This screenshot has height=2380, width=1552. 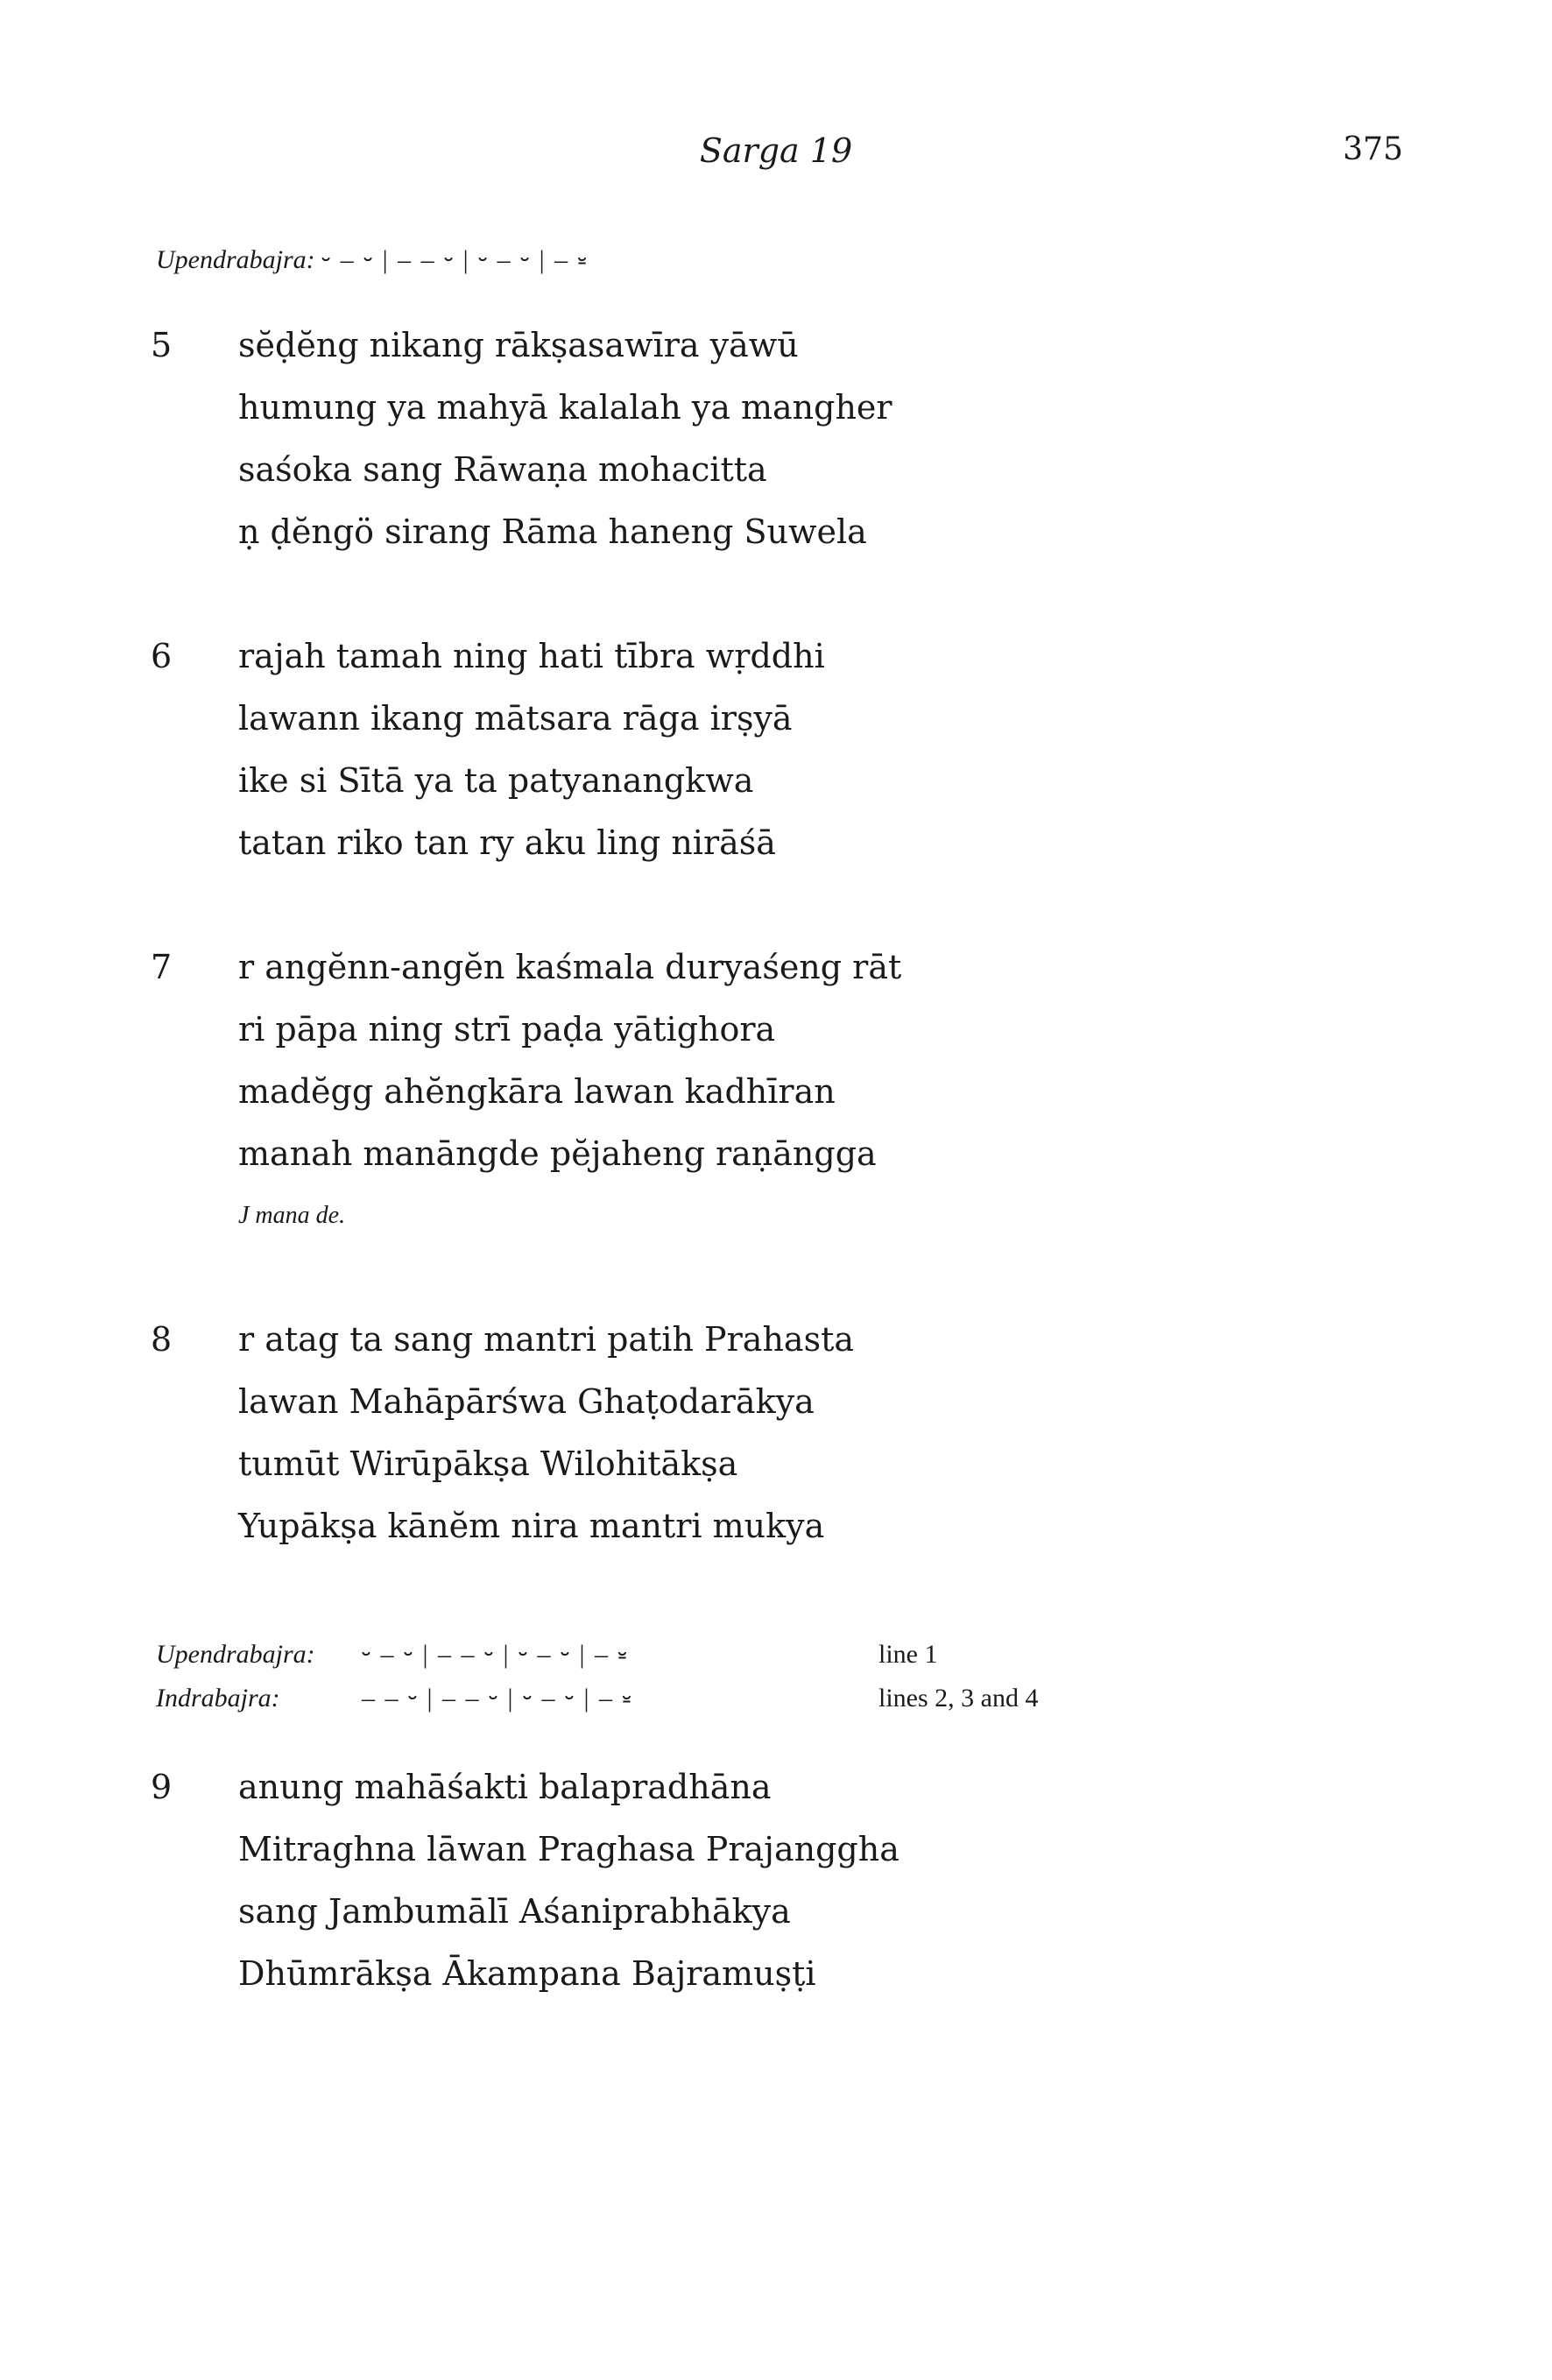 I want to click on verse-line: ike si Sītā ya ta patyanangkwa, so click(x=496, y=780).